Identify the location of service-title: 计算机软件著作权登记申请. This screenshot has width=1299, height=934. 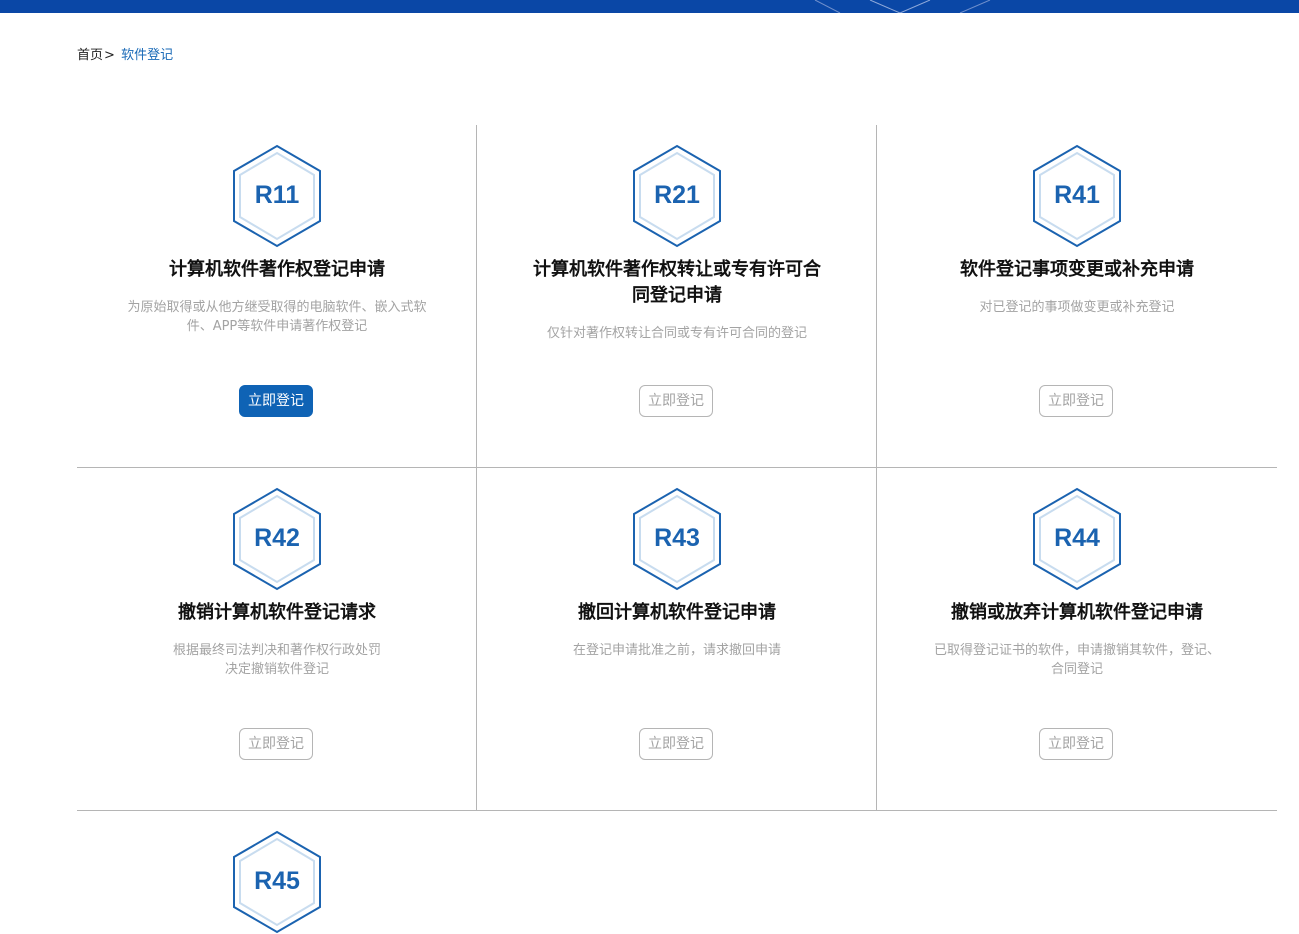
(277, 269).